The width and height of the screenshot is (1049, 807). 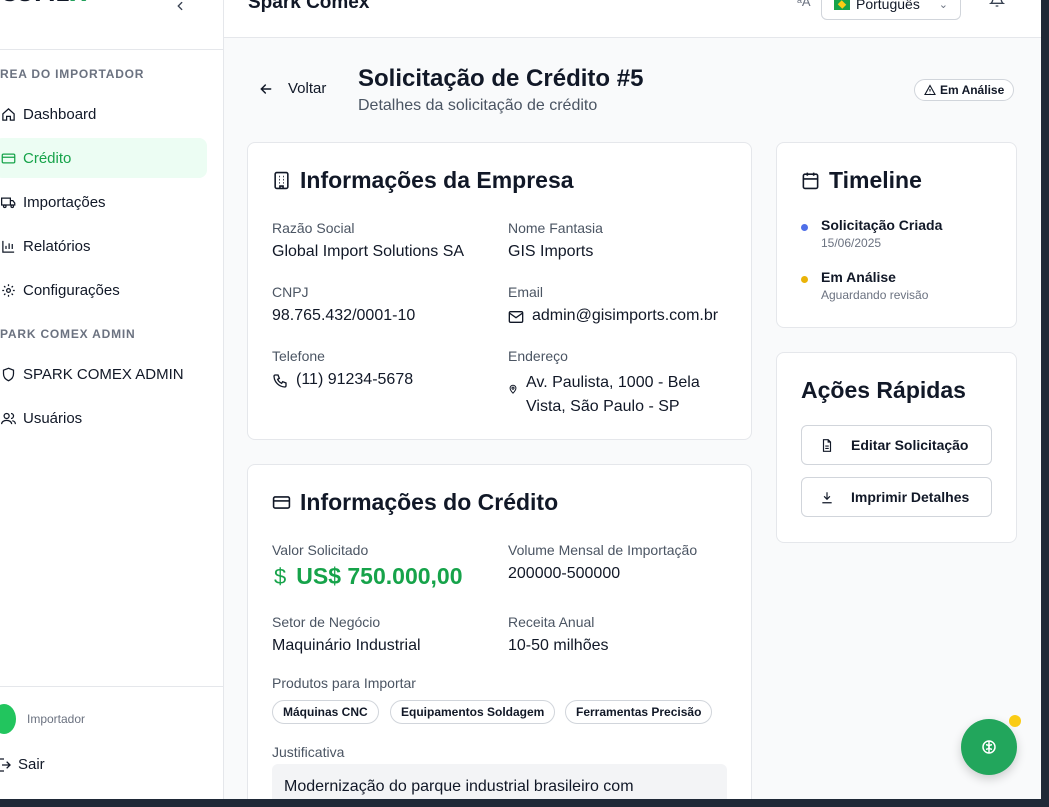 I want to click on email-value: admin@gisimports.com.br, so click(x=613, y=316).